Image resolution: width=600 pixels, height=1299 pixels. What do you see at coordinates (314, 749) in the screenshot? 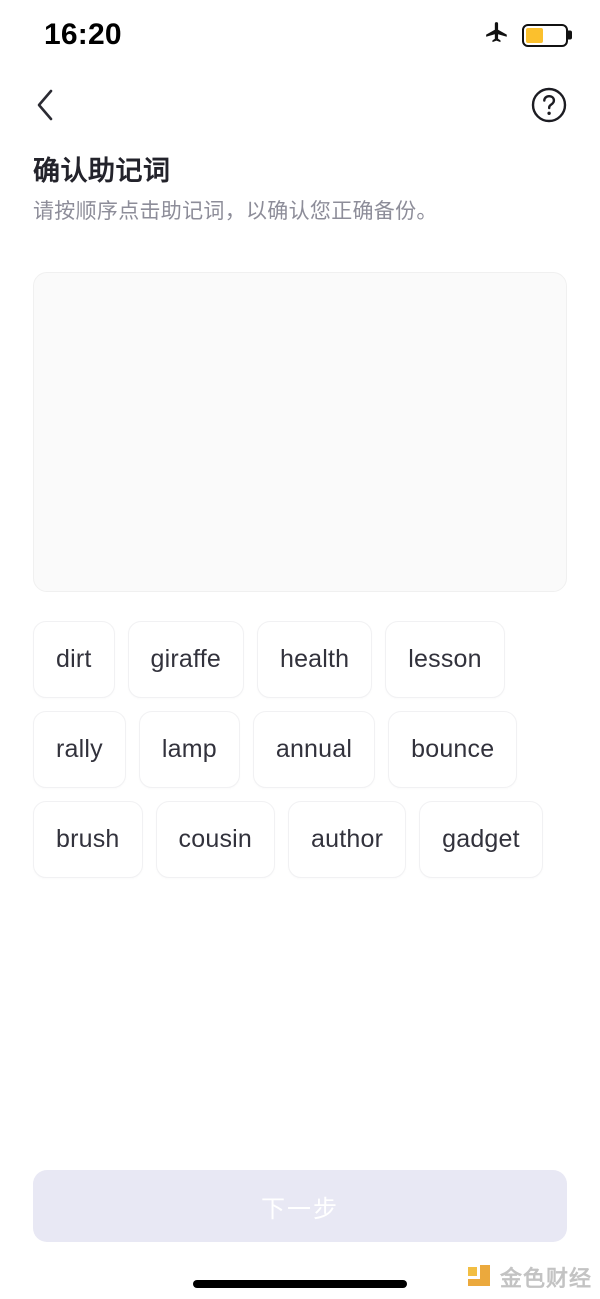
I see `word-chip: annual` at bounding box center [314, 749].